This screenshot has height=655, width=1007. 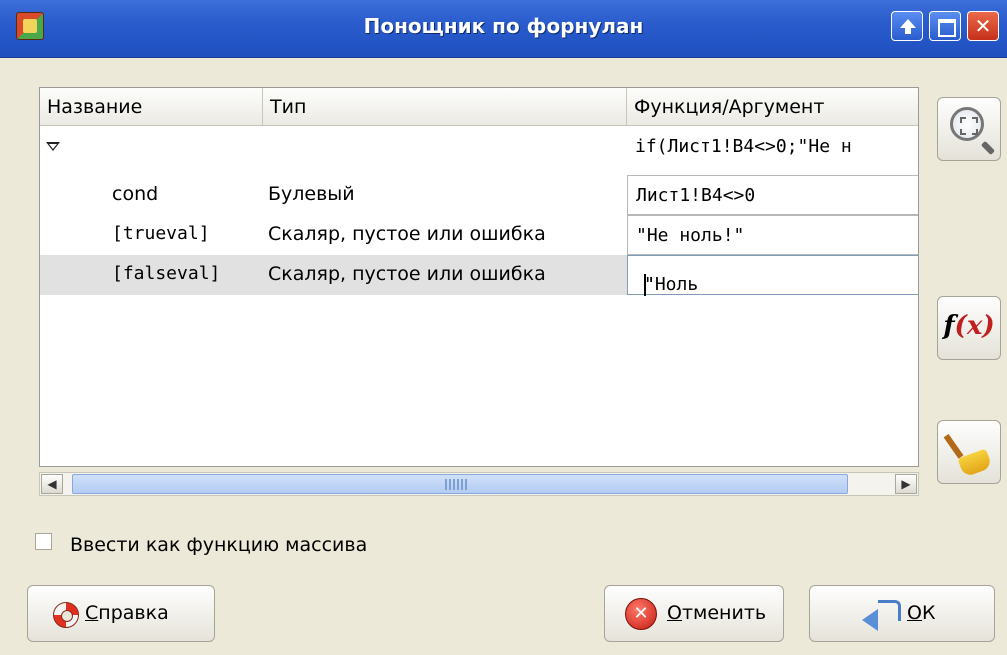 I want to click on zoom-button, so click(x=969, y=129).